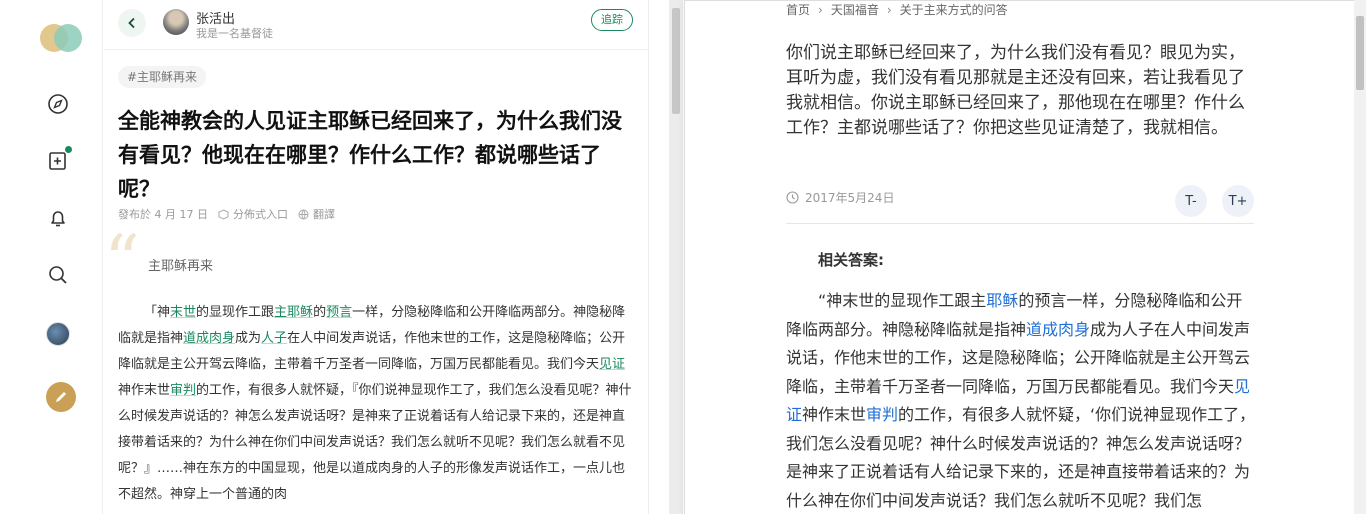 This screenshot has height=514, width=1366. What do you see at coordinates (234, 33) in the screenshot?
I see `author-bio: 我是一名基督徒` at bounding box center [234, 33].